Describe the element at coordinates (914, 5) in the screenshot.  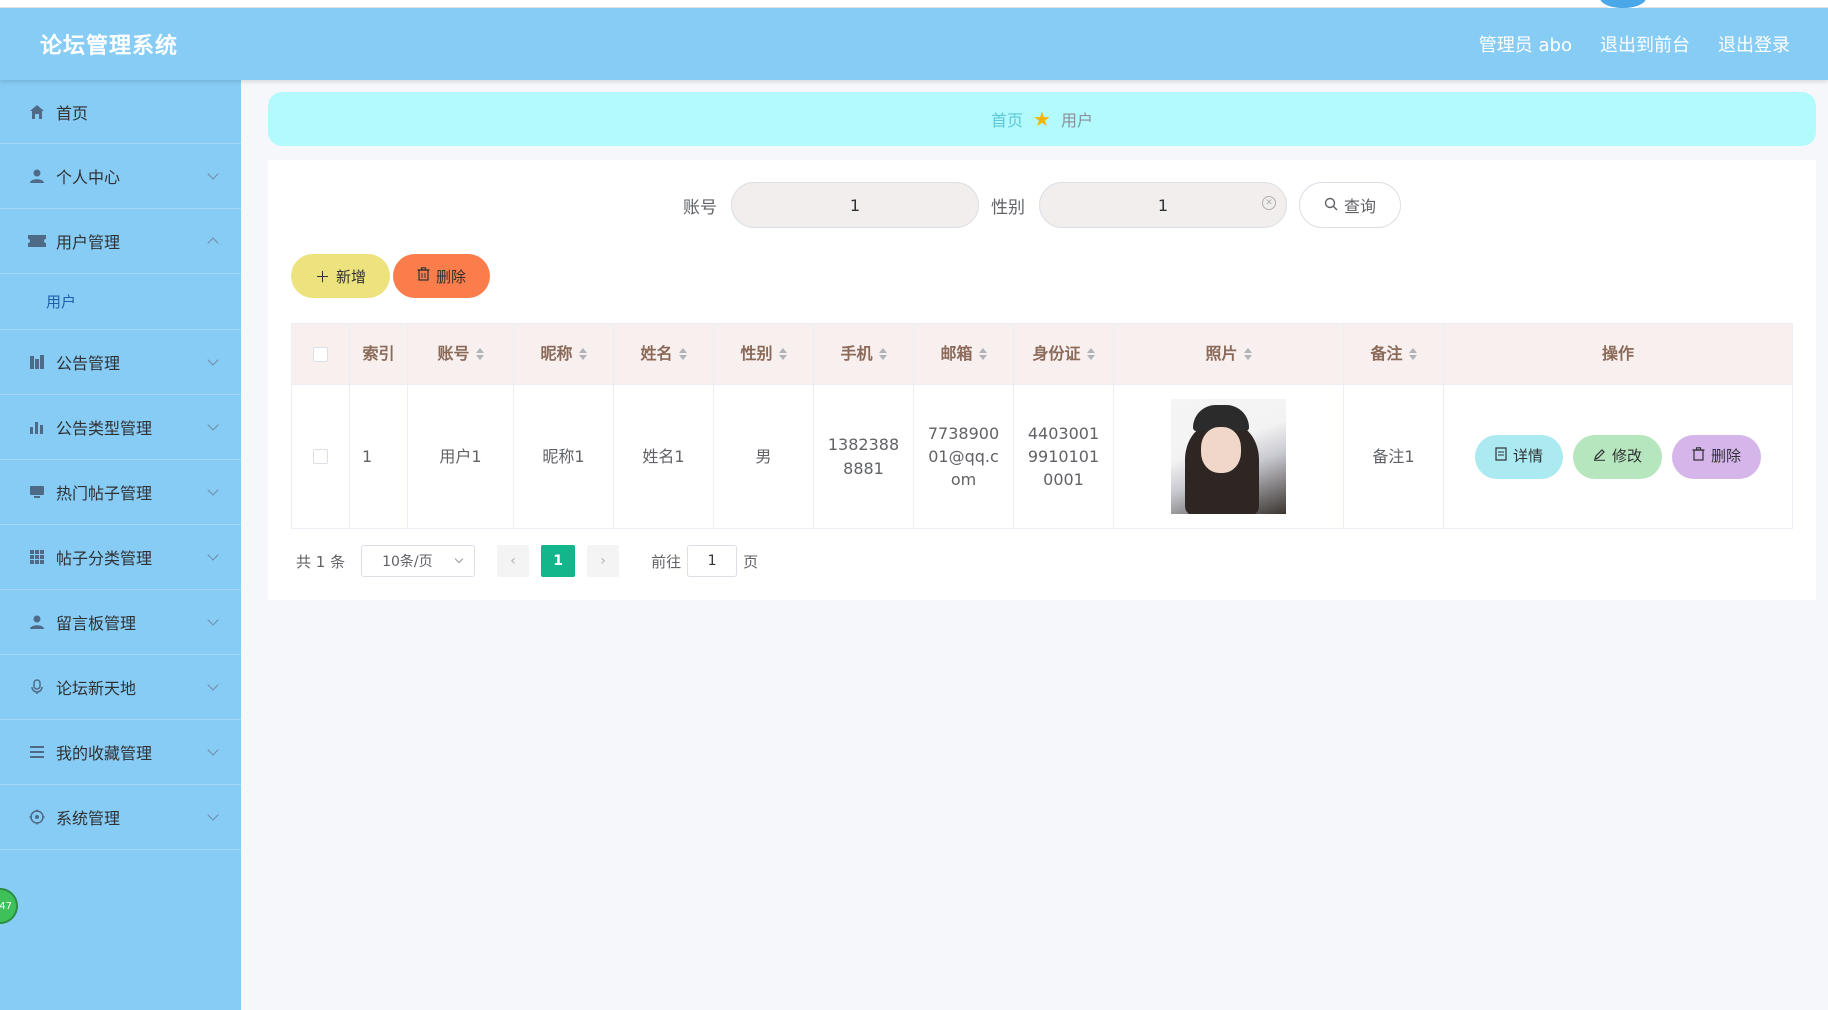
I see `browser-top-strip` at that location.